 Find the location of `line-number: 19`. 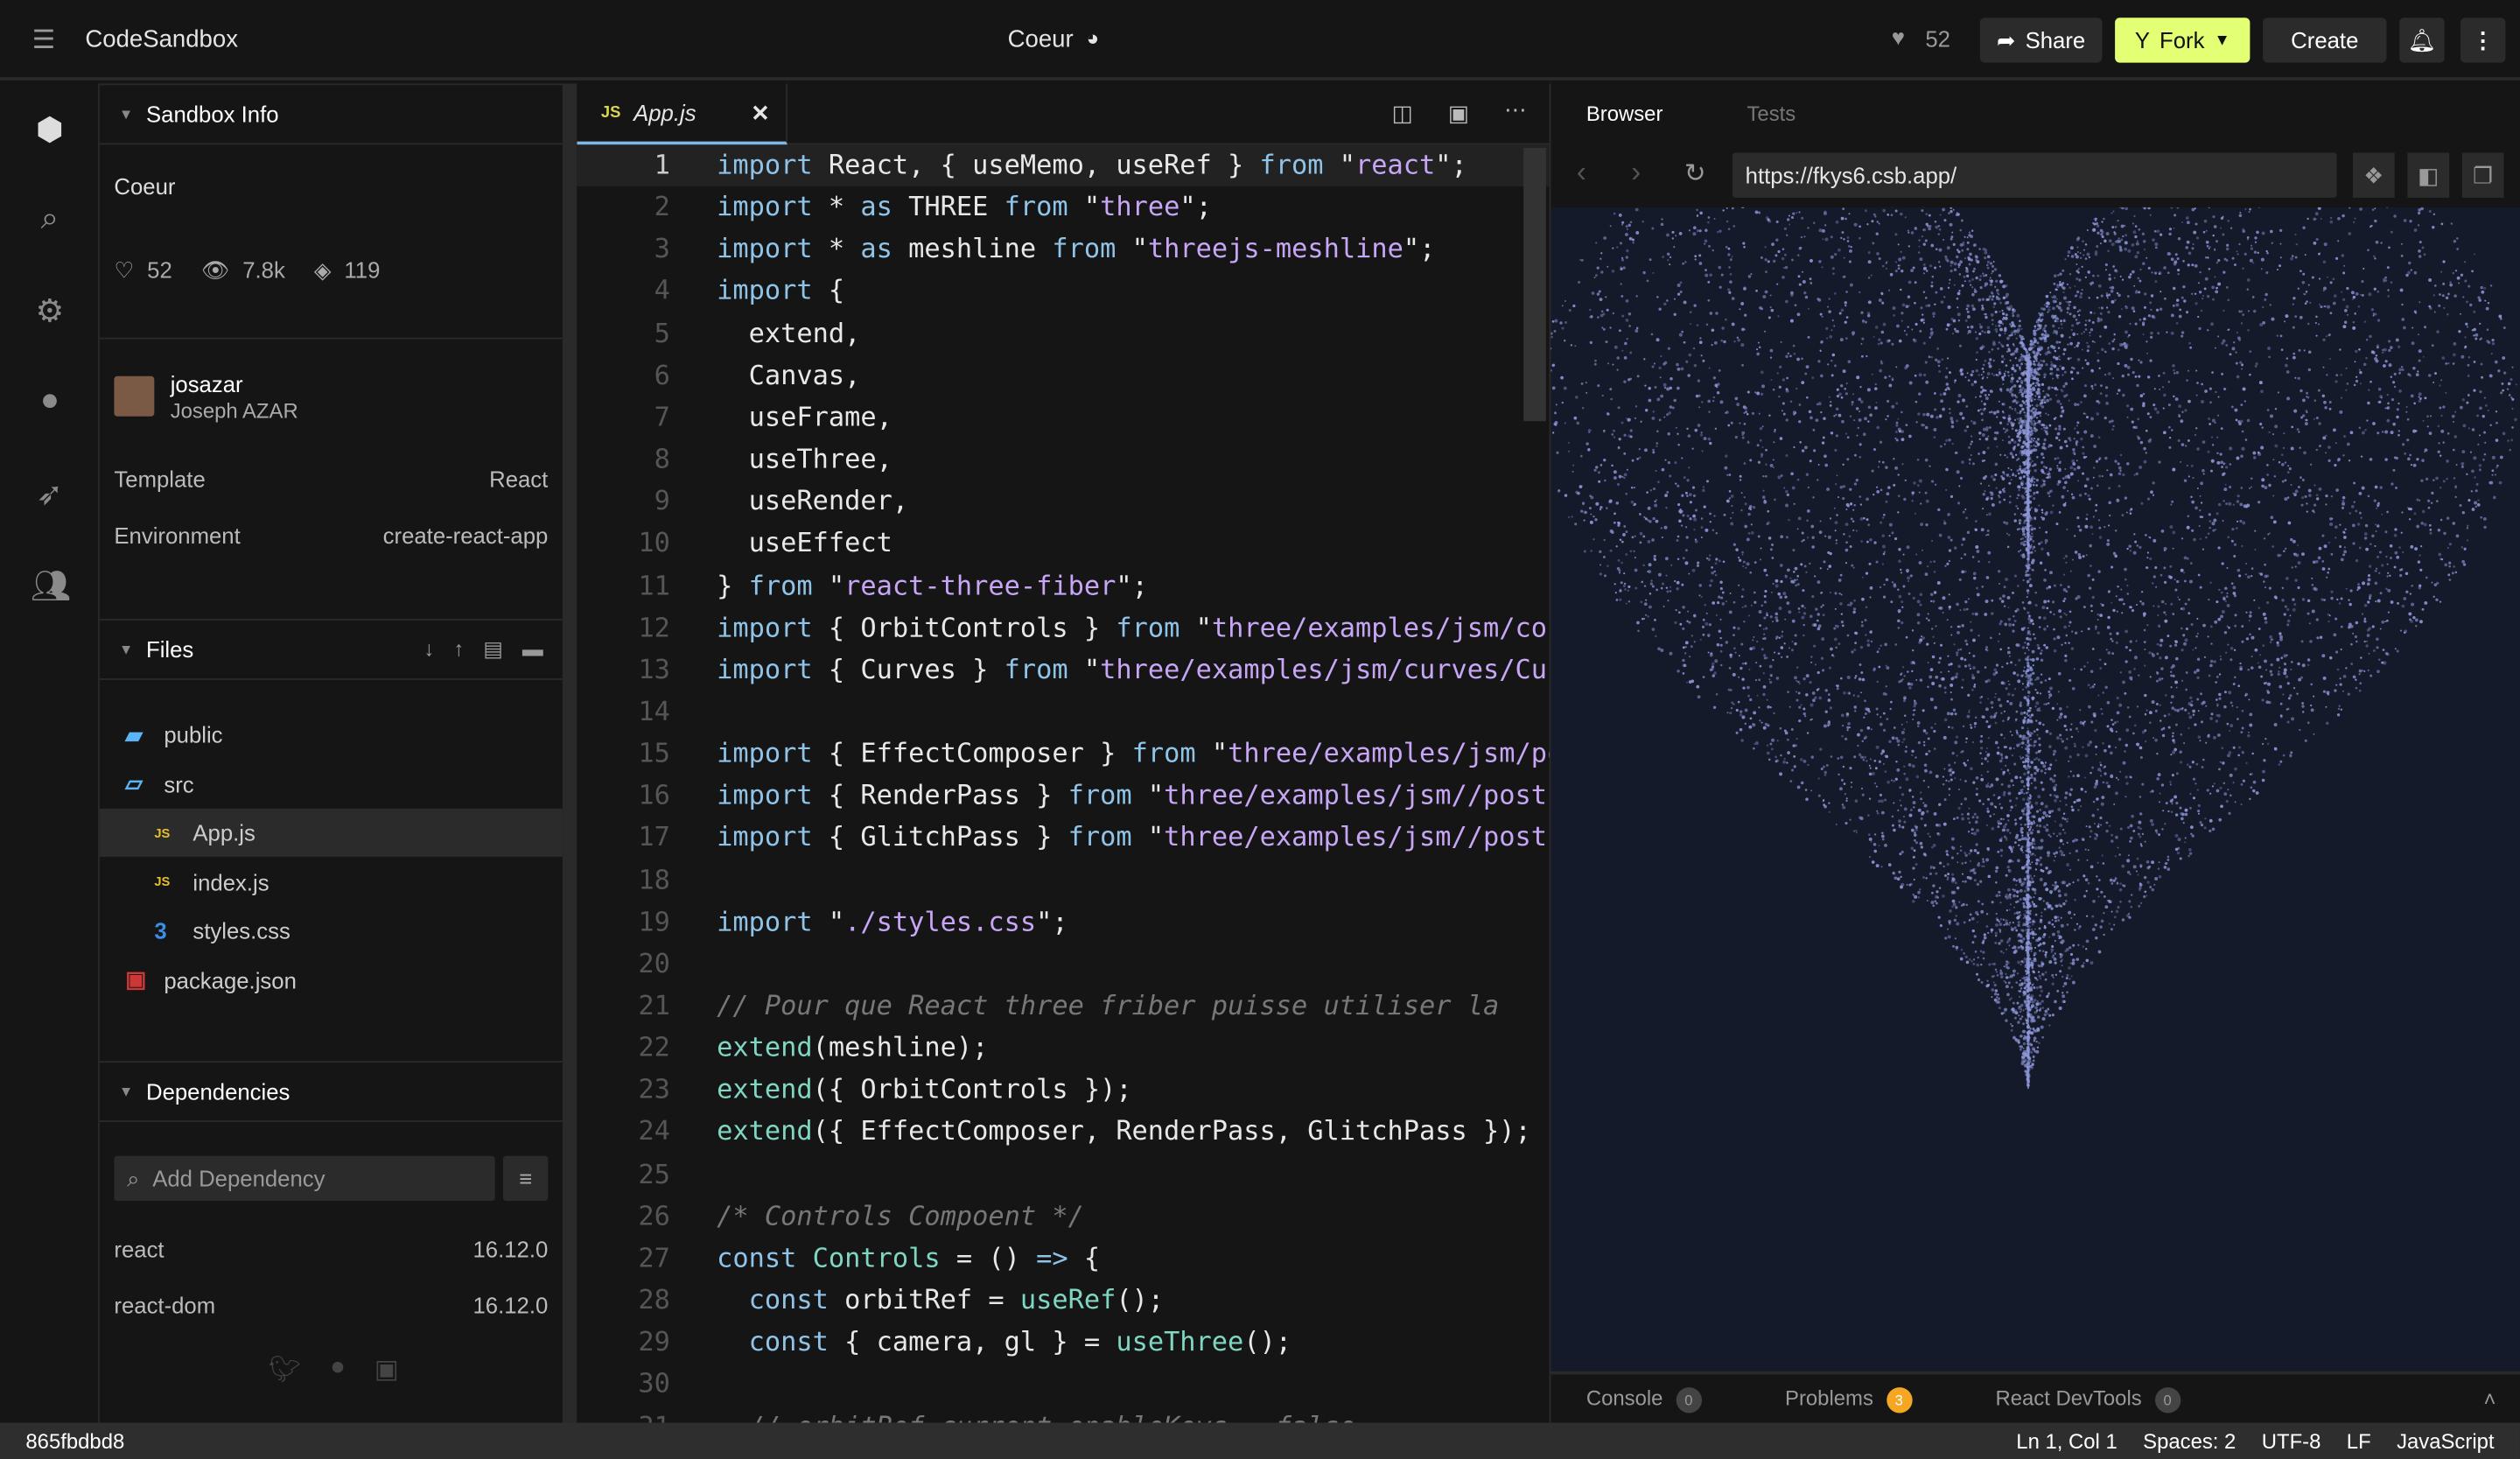

line-number: 19 is located at coordinates (654, 921).